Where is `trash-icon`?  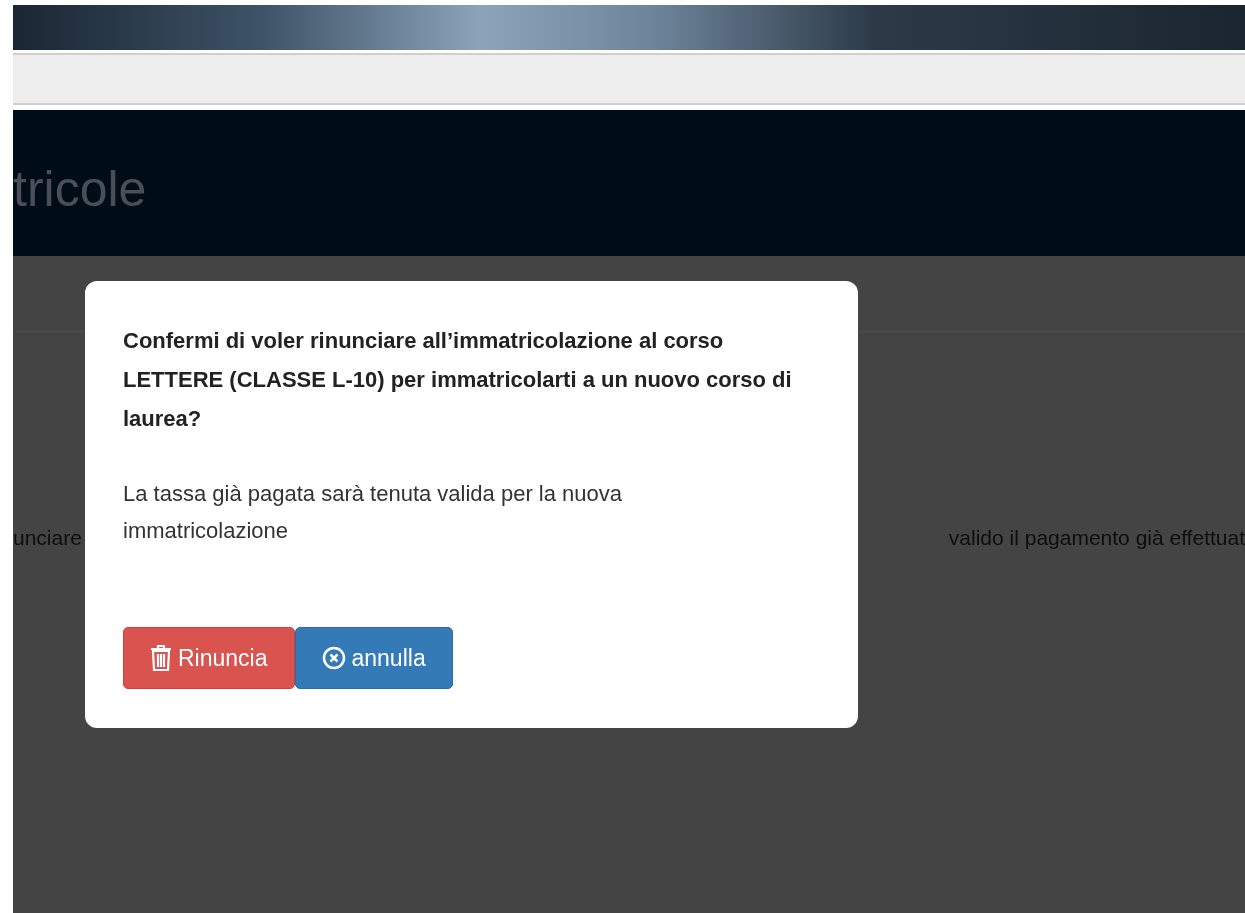
trash-icon is located at coordinates (161, 658).